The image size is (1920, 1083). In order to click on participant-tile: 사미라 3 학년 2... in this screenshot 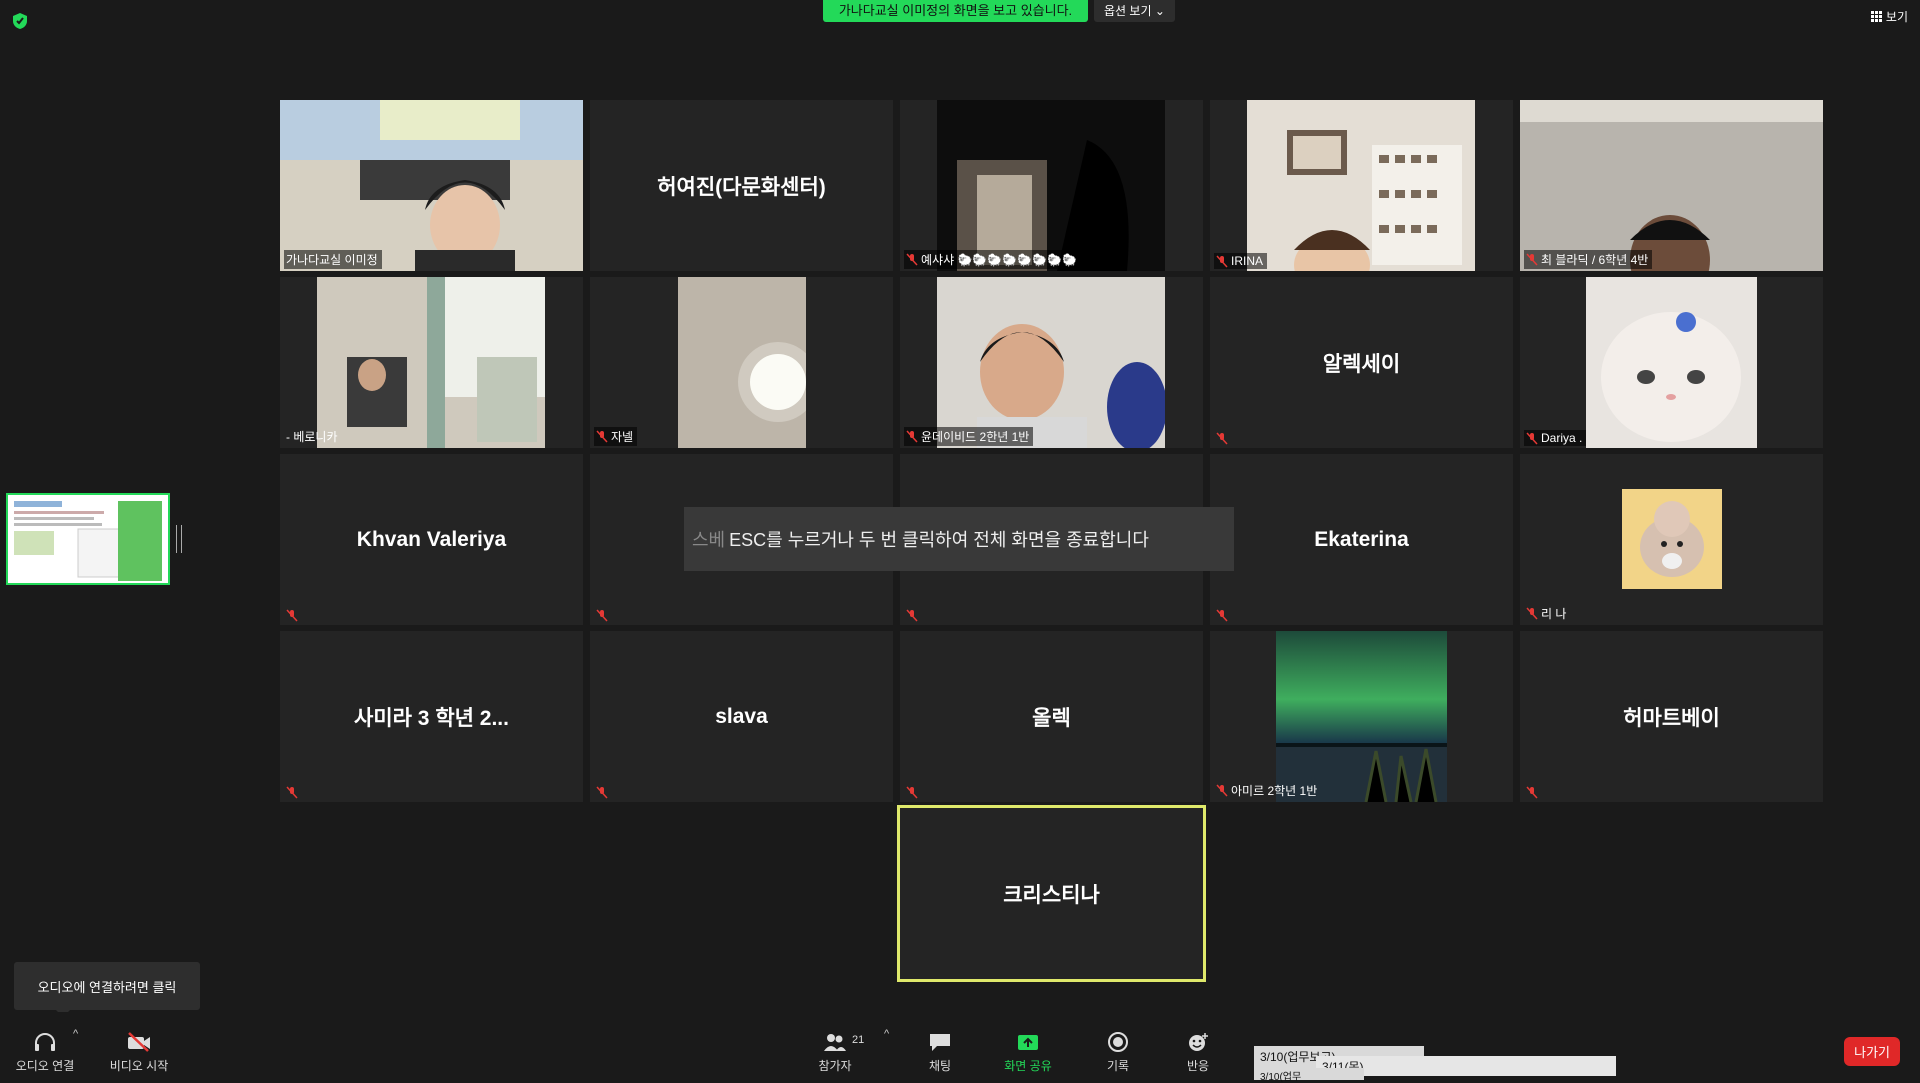, I will do `click(431, 716)`.